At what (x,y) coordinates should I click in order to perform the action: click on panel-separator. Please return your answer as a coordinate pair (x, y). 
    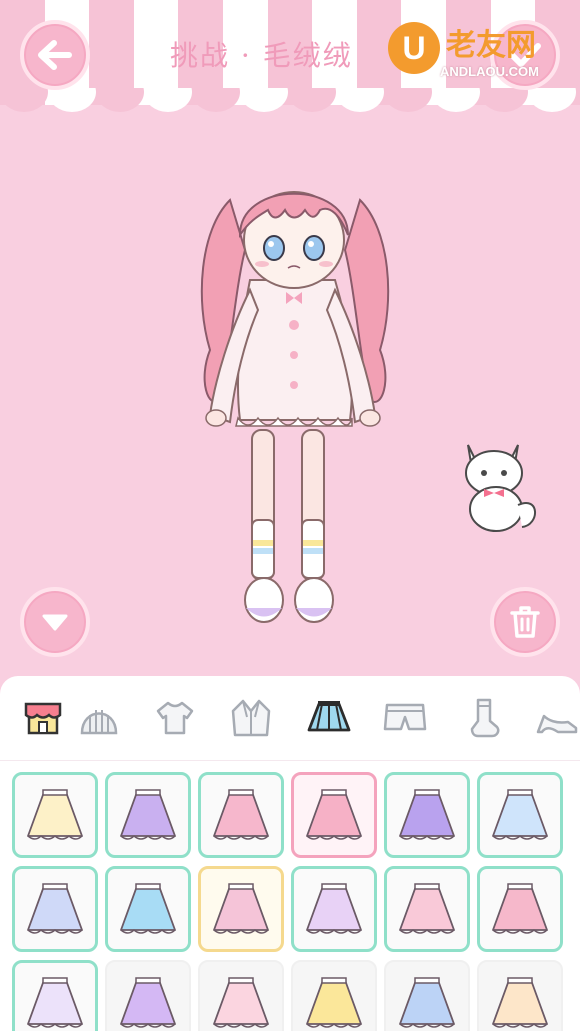
    Looking at the image, I should click on (290, 760).